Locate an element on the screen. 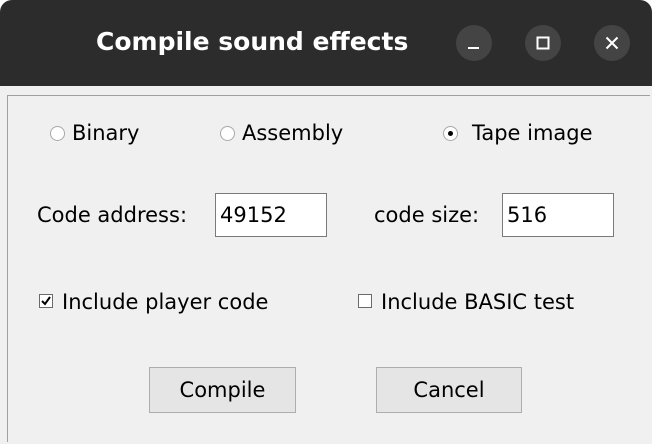  include-basic-label: Include BASIC test is located at coordinates (477, 302).